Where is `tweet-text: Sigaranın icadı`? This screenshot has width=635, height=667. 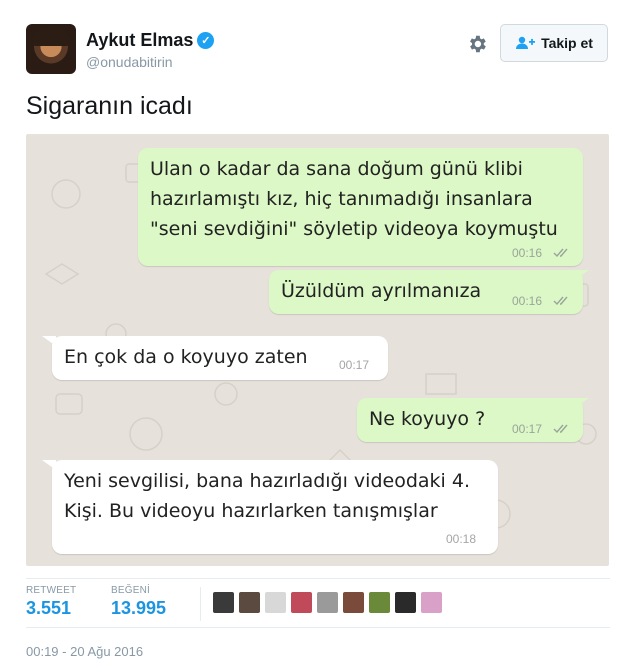
tweet-text: Sigaranın icadı is located at coordinates (109, 106).